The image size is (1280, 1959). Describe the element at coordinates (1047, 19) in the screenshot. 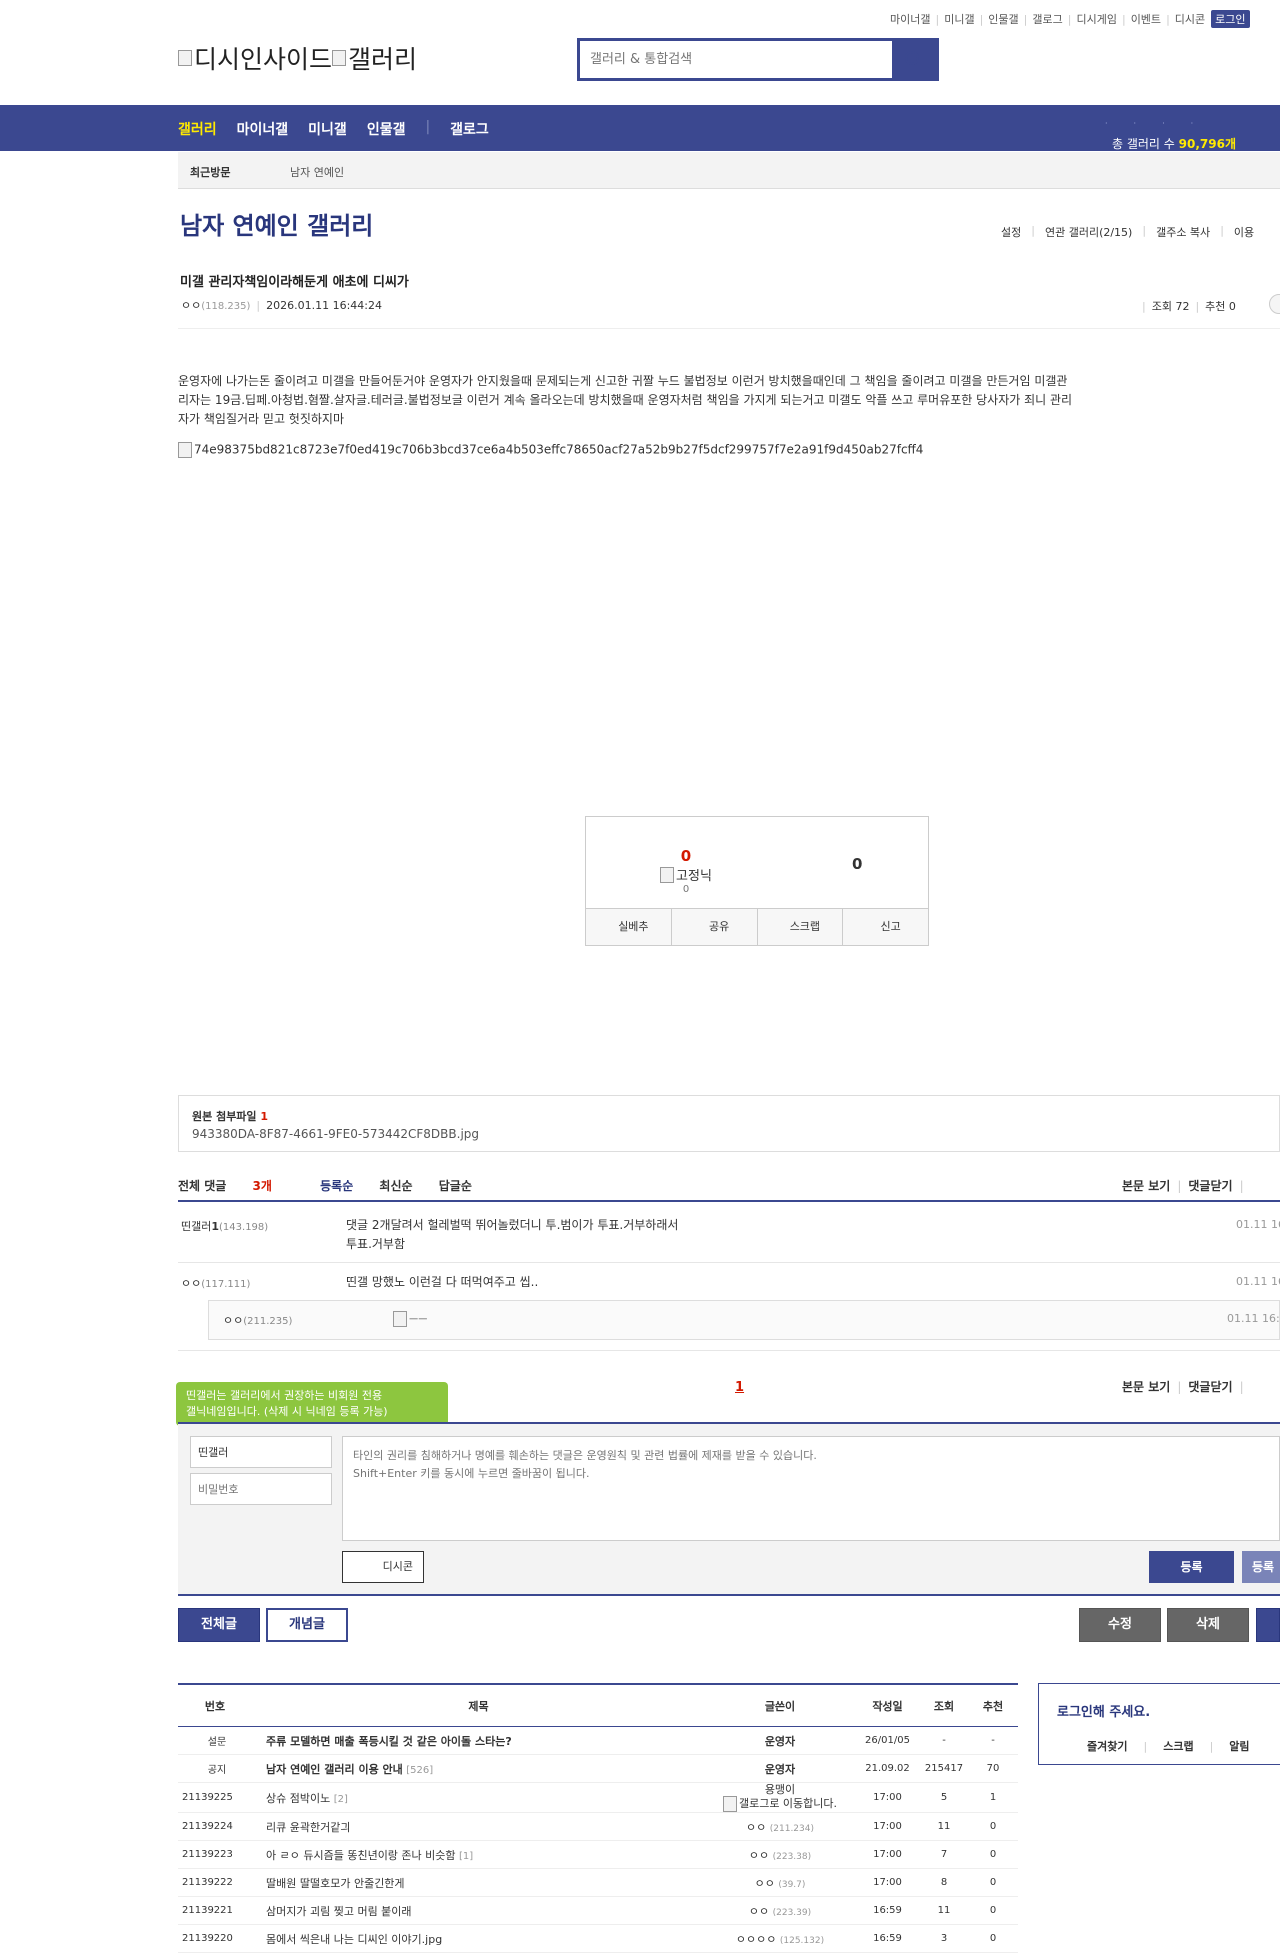

I see `top-menu-gallog: 갤로그` at that location.